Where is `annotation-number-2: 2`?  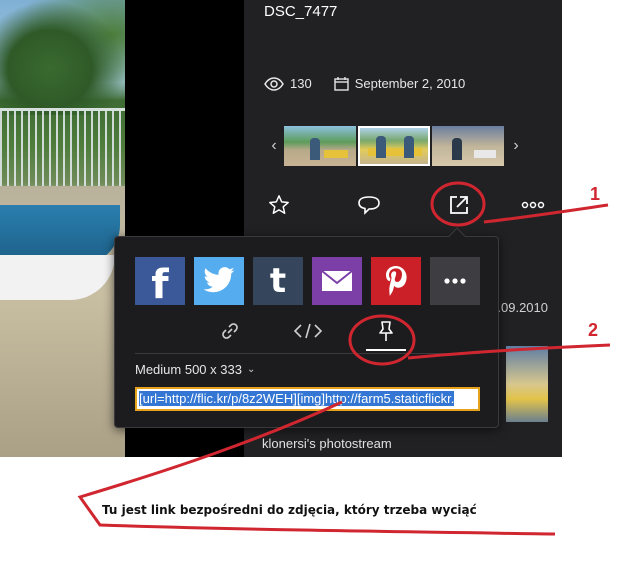
annotation-number-2: 2 is located at coordinates (593, 330).